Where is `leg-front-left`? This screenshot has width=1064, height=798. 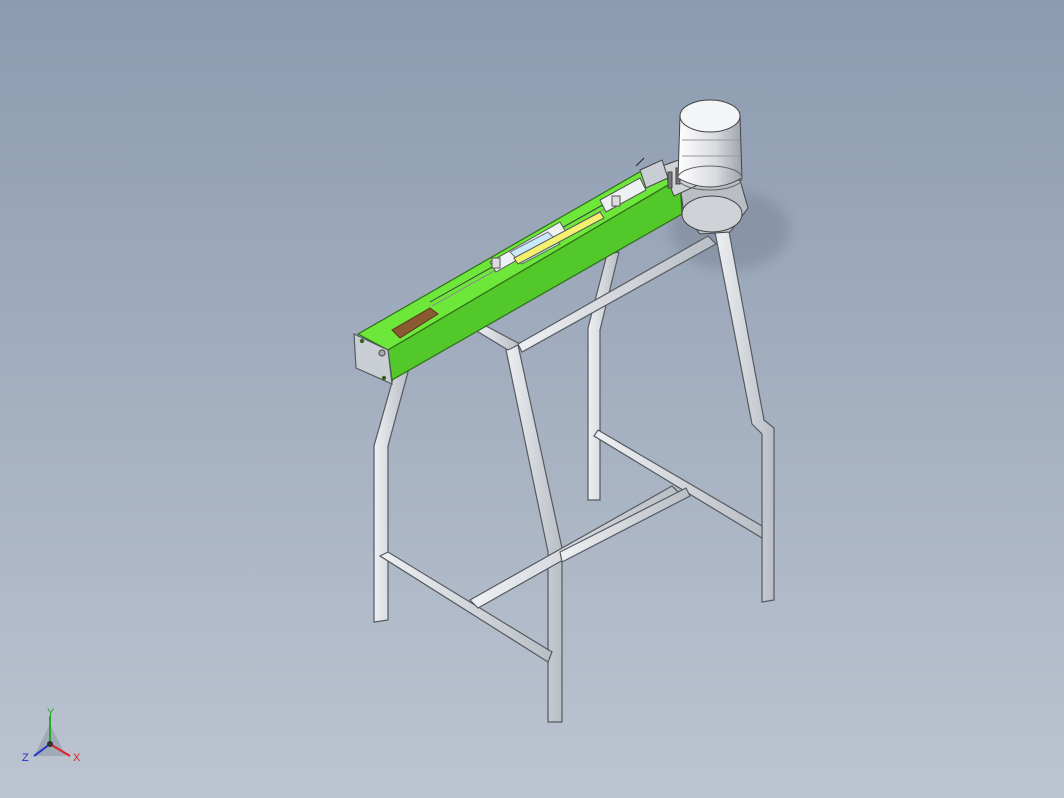
leg-front-left is located at coordinates (391, 495).